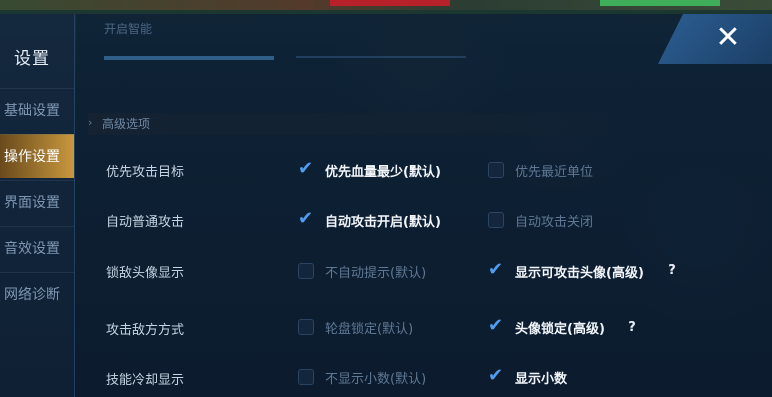 Image resolution: width=772 pixels, height=397 pixels. Describe the element at coordinates (383, 222) in the screenshot. I see `option-label: 自动攻击开启(默认)` at that location.